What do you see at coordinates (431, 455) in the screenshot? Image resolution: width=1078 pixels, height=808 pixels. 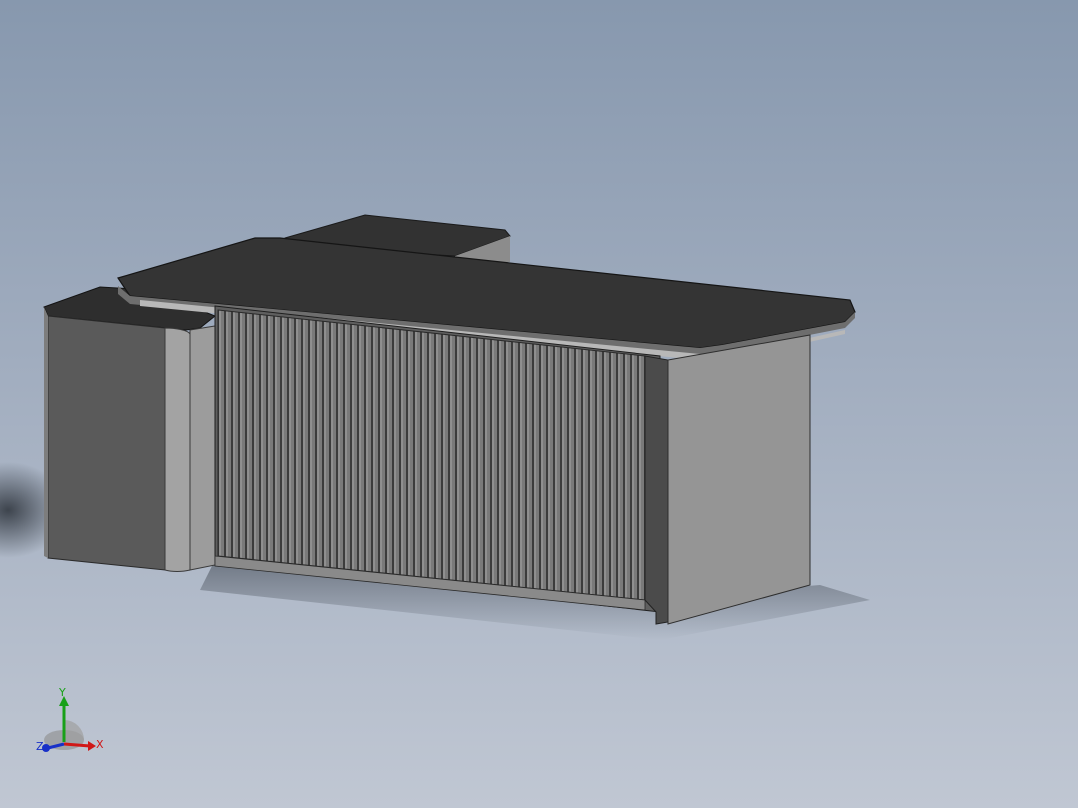 I see `slatted-panel` at bounding box center [431, 455].